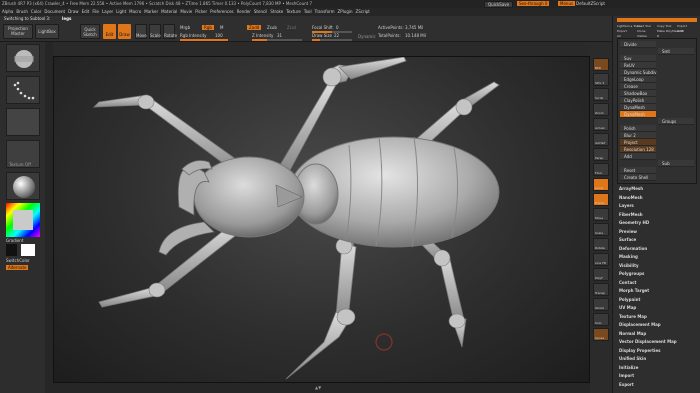  I want to click on shelf-actual-button: Actual, so click(601, 124).